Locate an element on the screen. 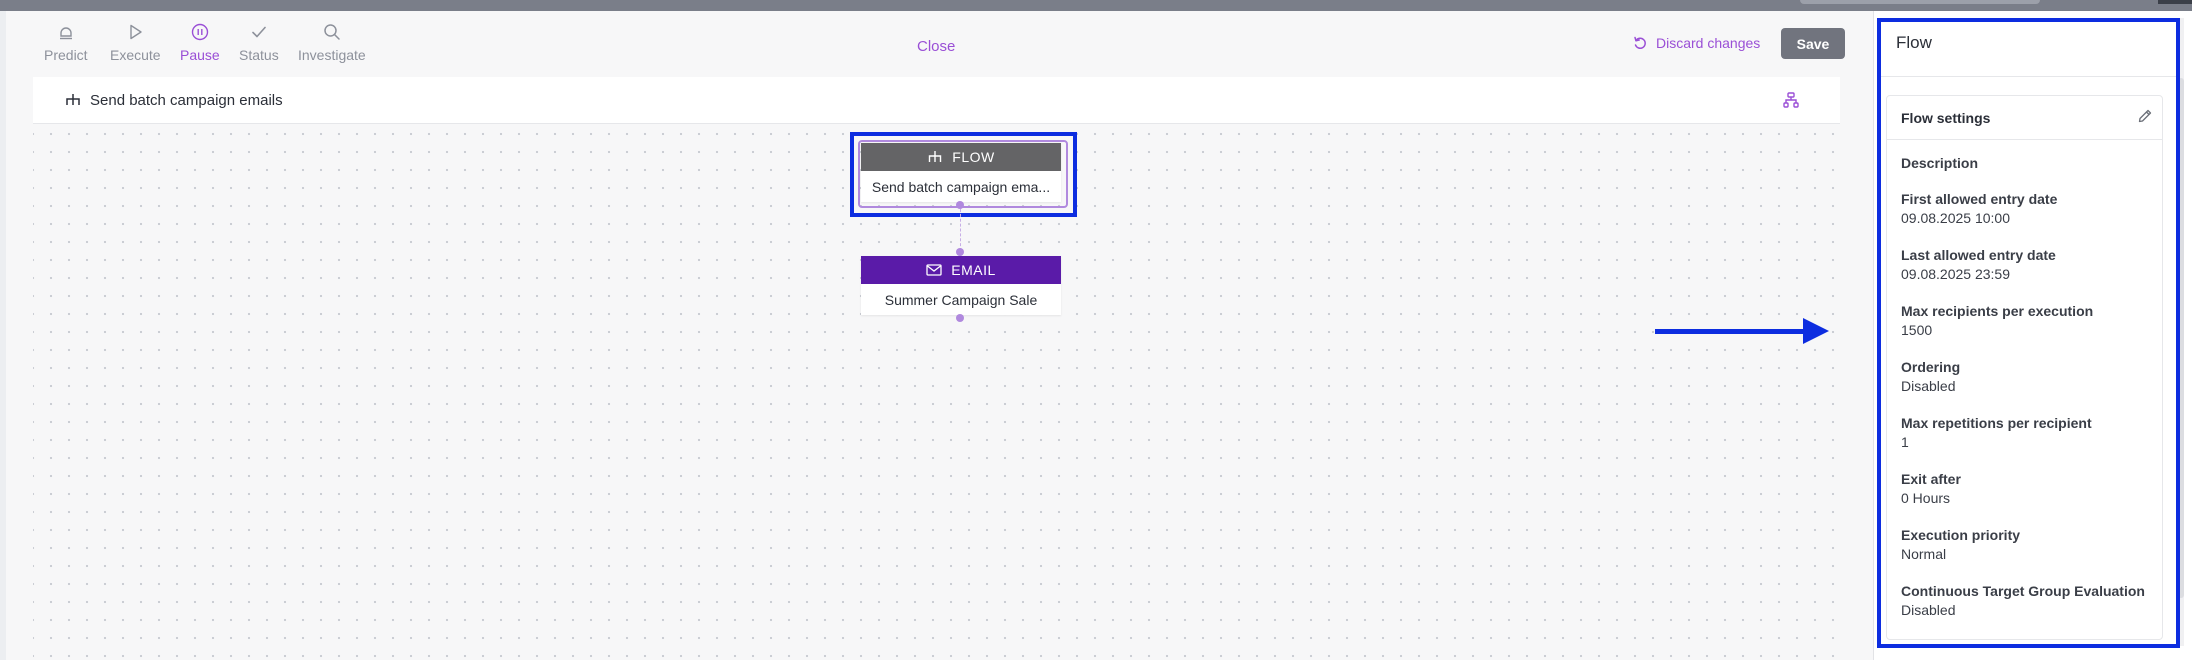  tool-label: Predict is located at coordinates (66, 55).